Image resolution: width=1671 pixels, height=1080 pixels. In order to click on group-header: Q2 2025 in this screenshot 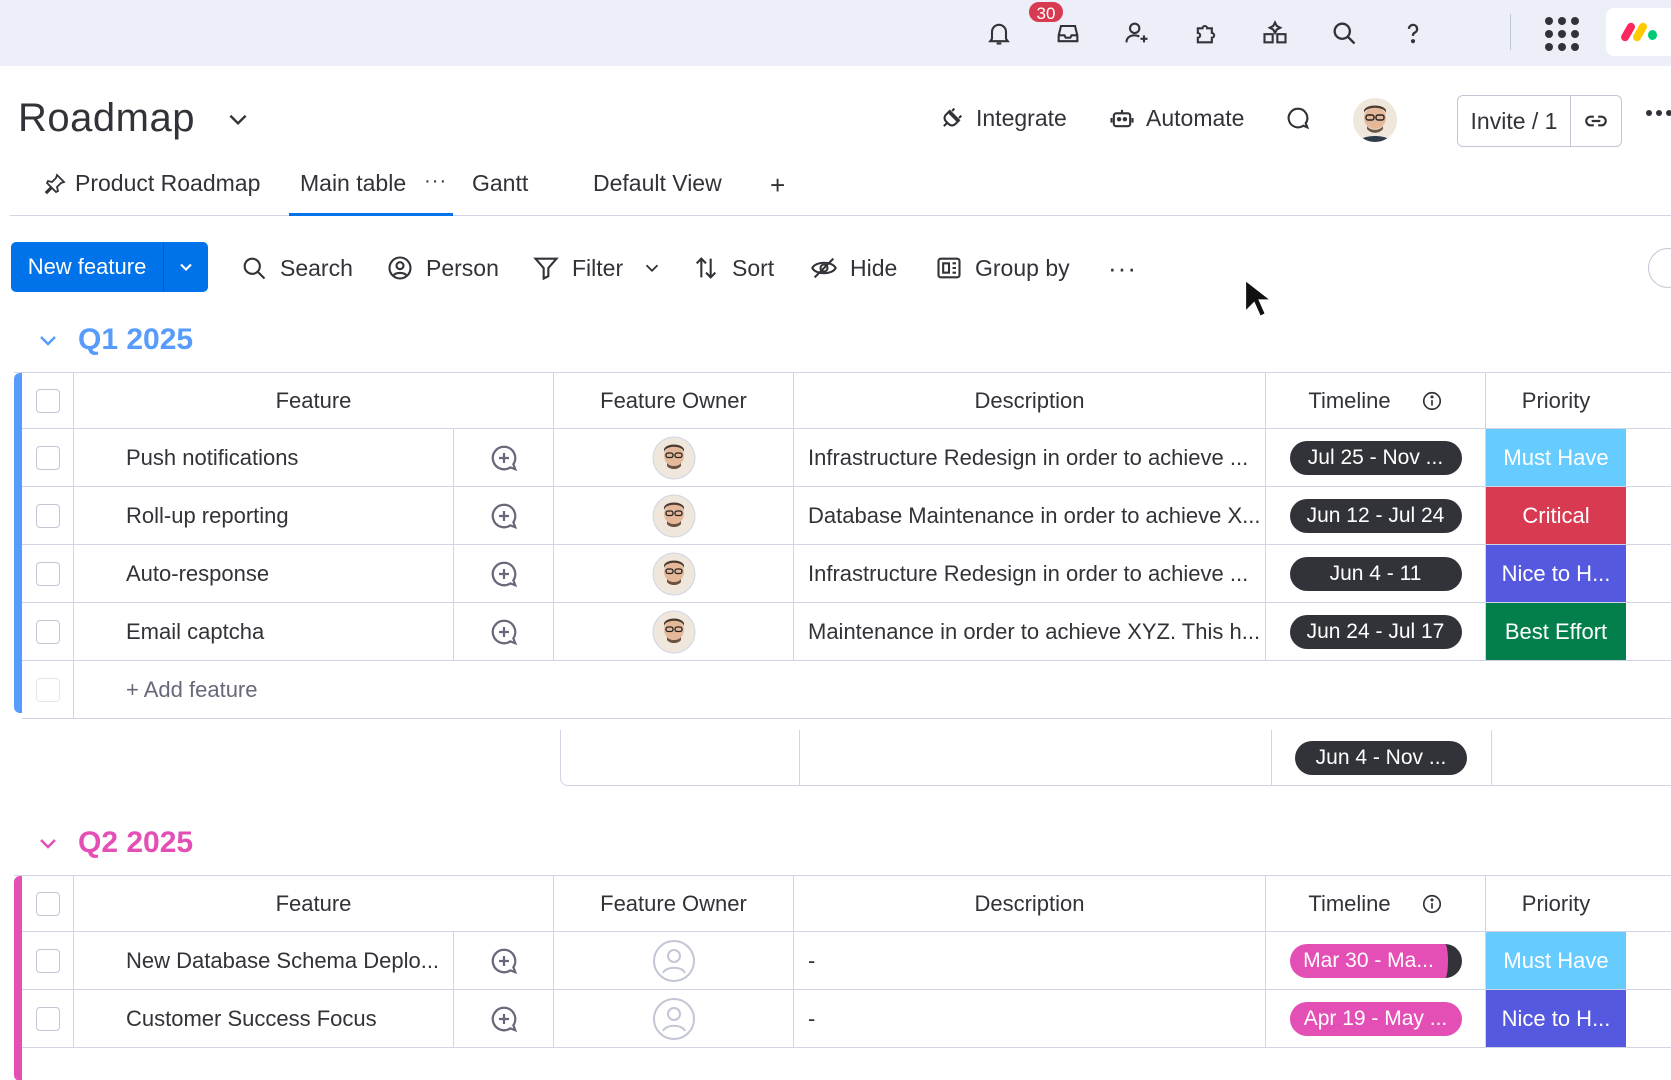, I will do `click(114, 843)`.